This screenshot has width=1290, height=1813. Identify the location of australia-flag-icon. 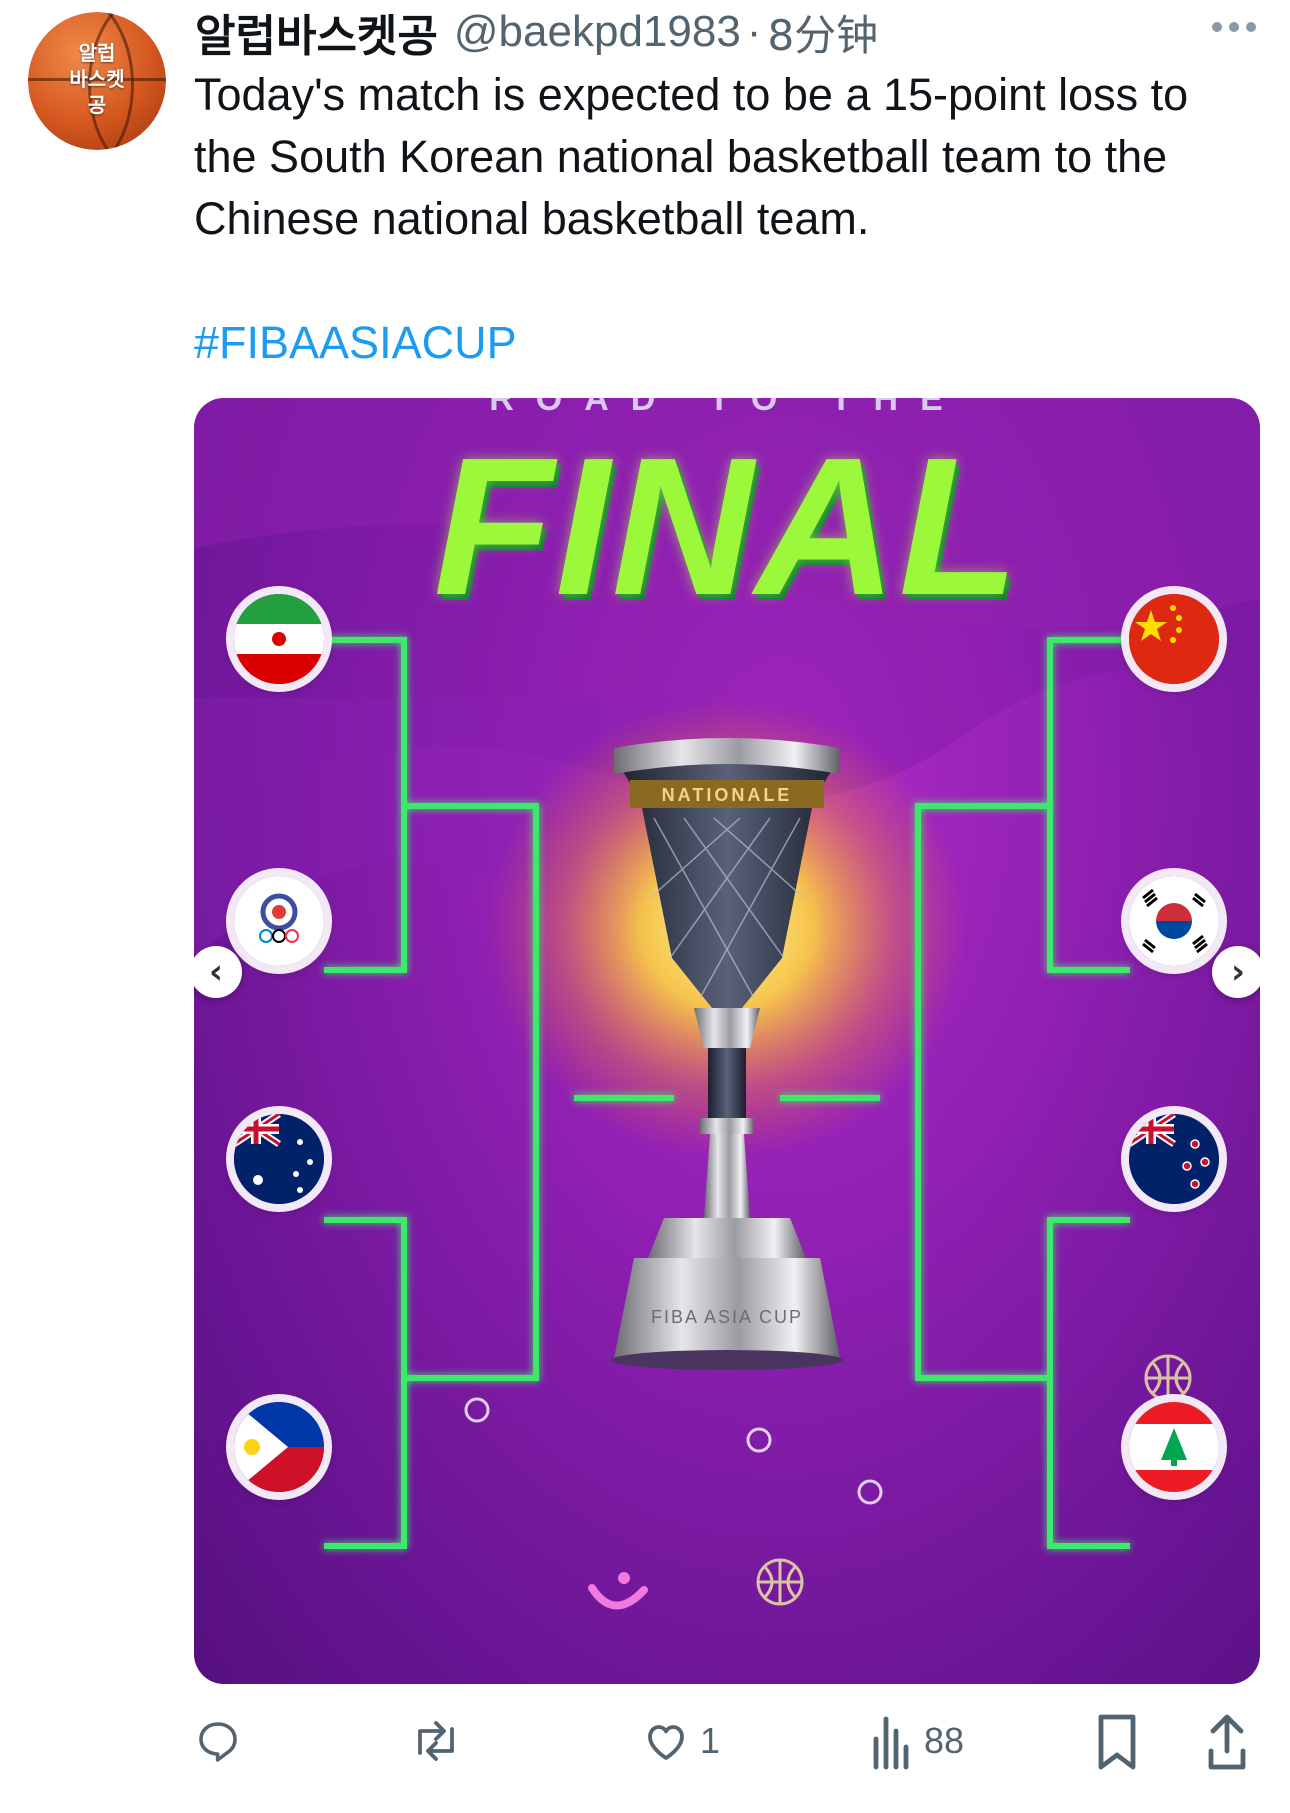
(279, 1159).